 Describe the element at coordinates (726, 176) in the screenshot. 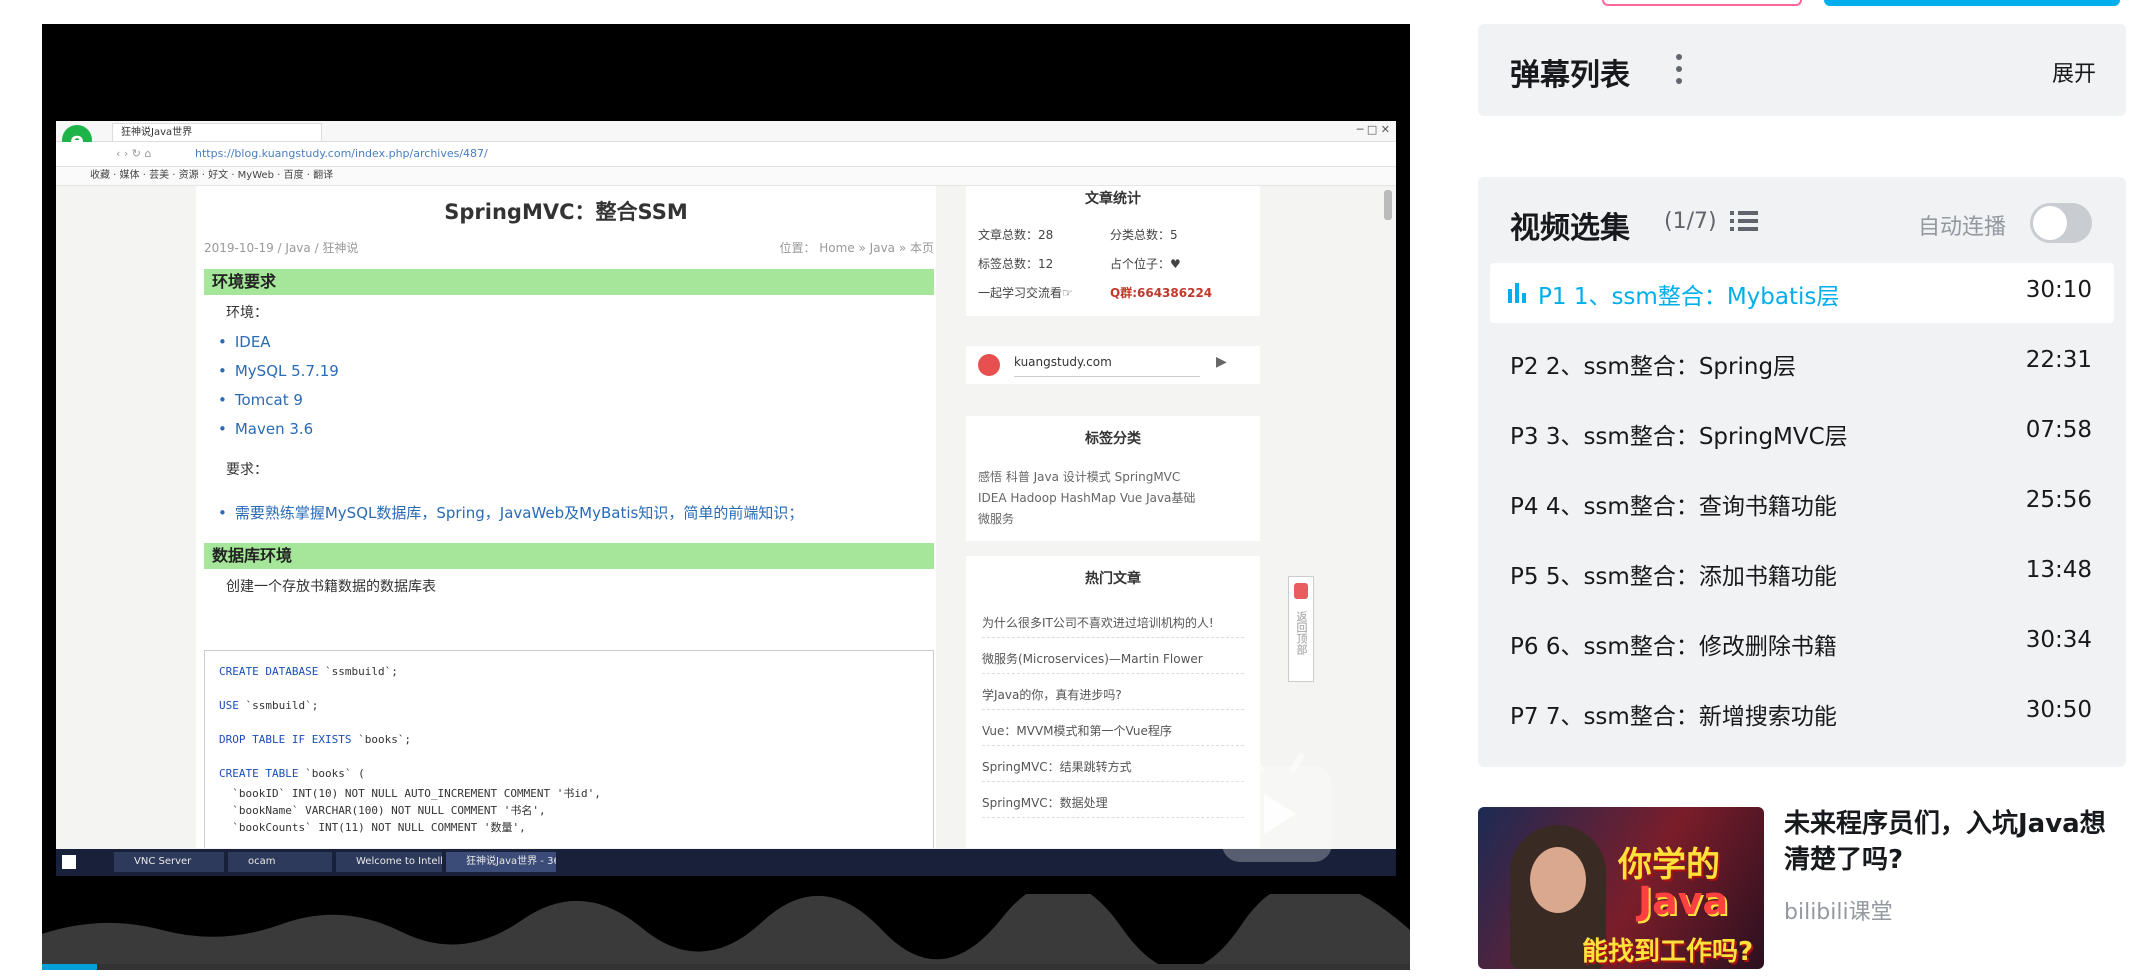

I see `inner-bookmarks-bar: 收藏 · 媒体 · 芸美 · 资源 · 好文 · MyWeb · 百度 · 翻译` at that location.